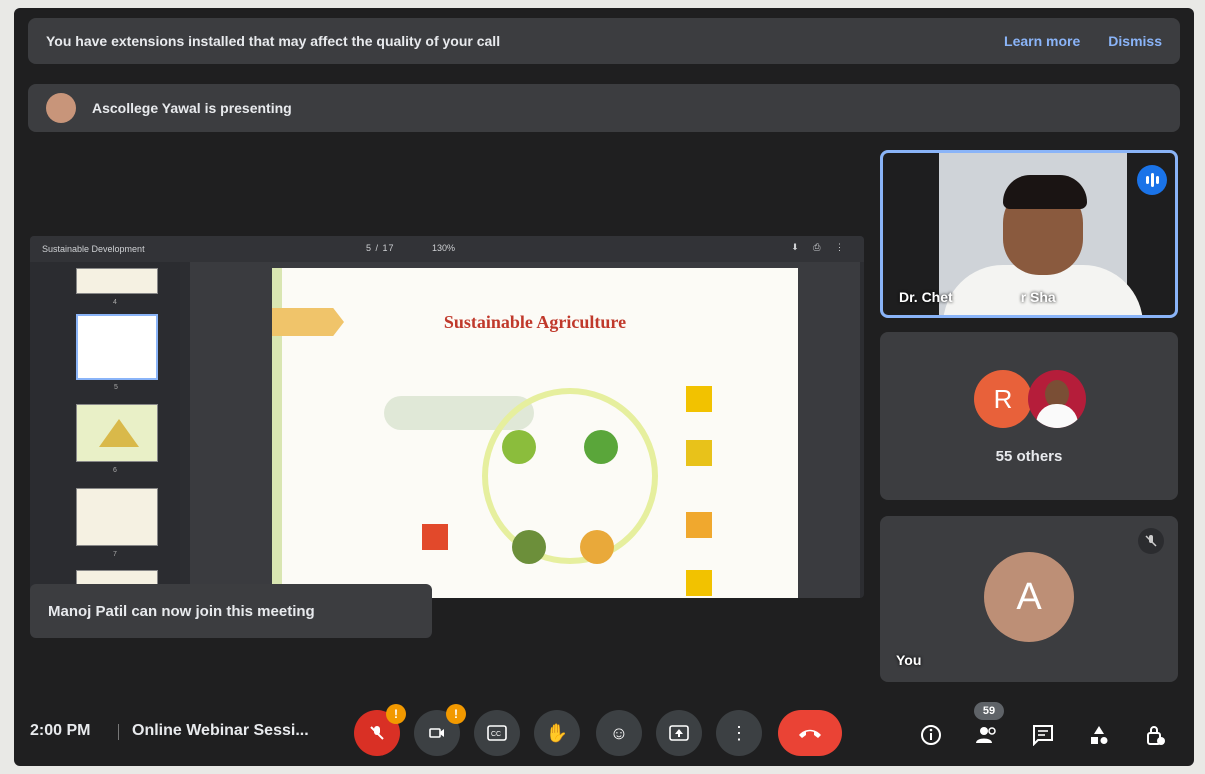 The width and height of the screenshot is (1205, 774). I want to click on more-options-button: ⋮, so click(739, 733).